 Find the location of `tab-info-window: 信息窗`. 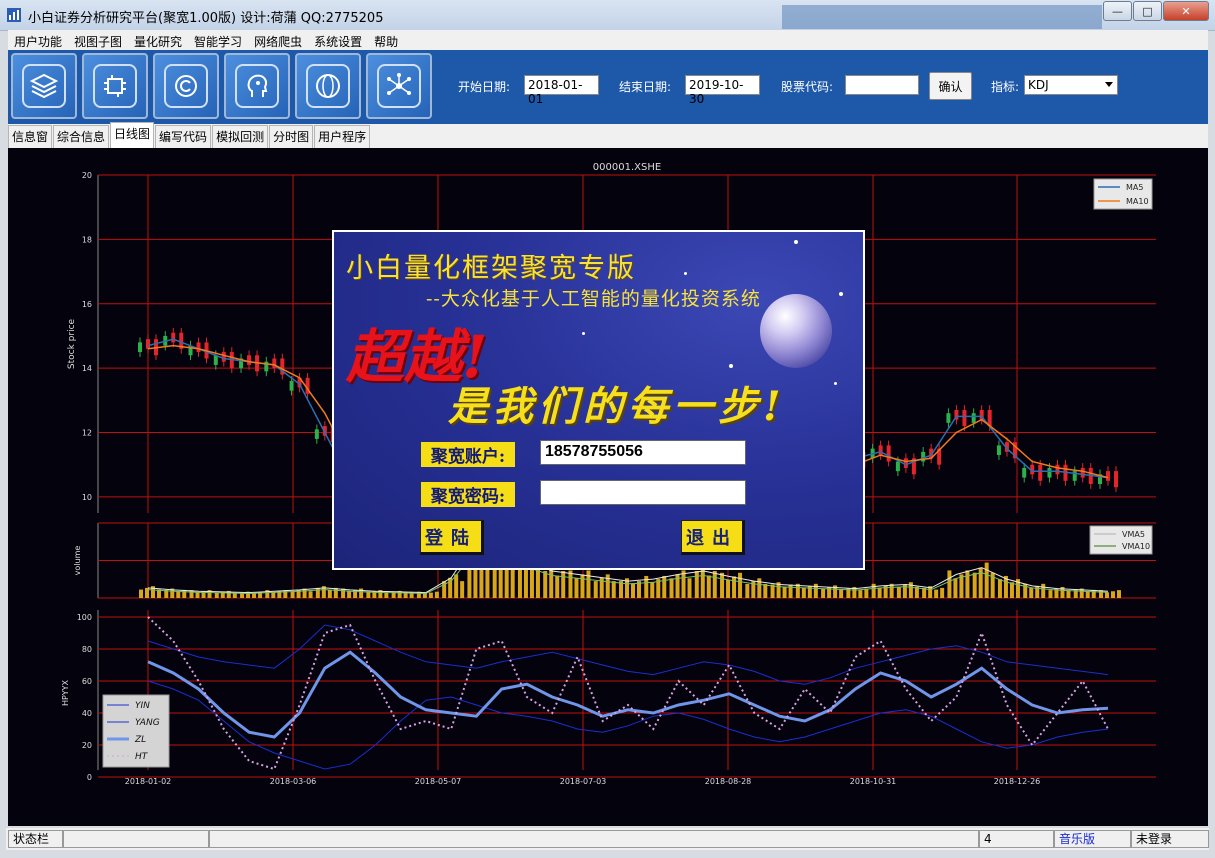

tab-info-window: 信息窗 is located at coordinates (30, 136).